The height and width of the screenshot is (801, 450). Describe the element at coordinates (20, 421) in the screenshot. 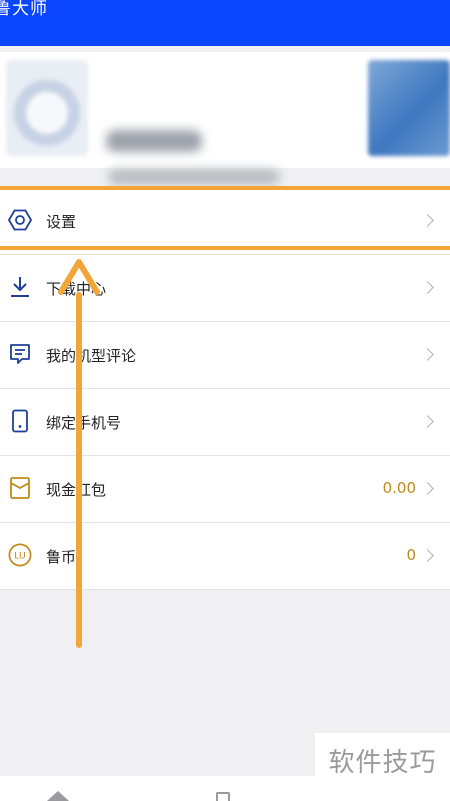

I see `phone-icon` at that location.